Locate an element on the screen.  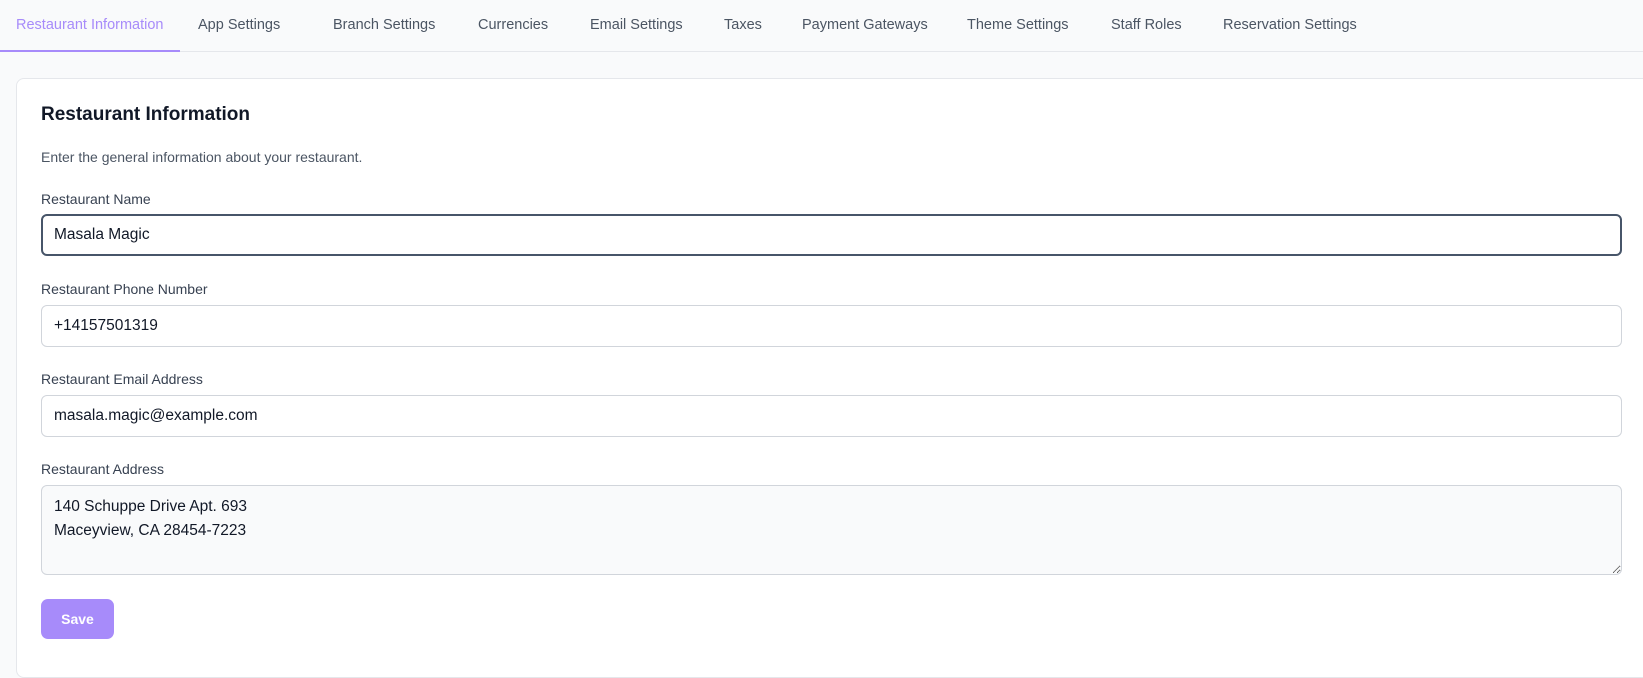
tab-app-settings: App Settings is located at coordinates (239, 26).